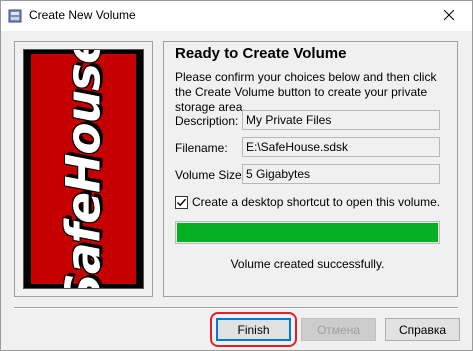 The image size is (473, 351). I want to click on close-icon, so click(449, 16).